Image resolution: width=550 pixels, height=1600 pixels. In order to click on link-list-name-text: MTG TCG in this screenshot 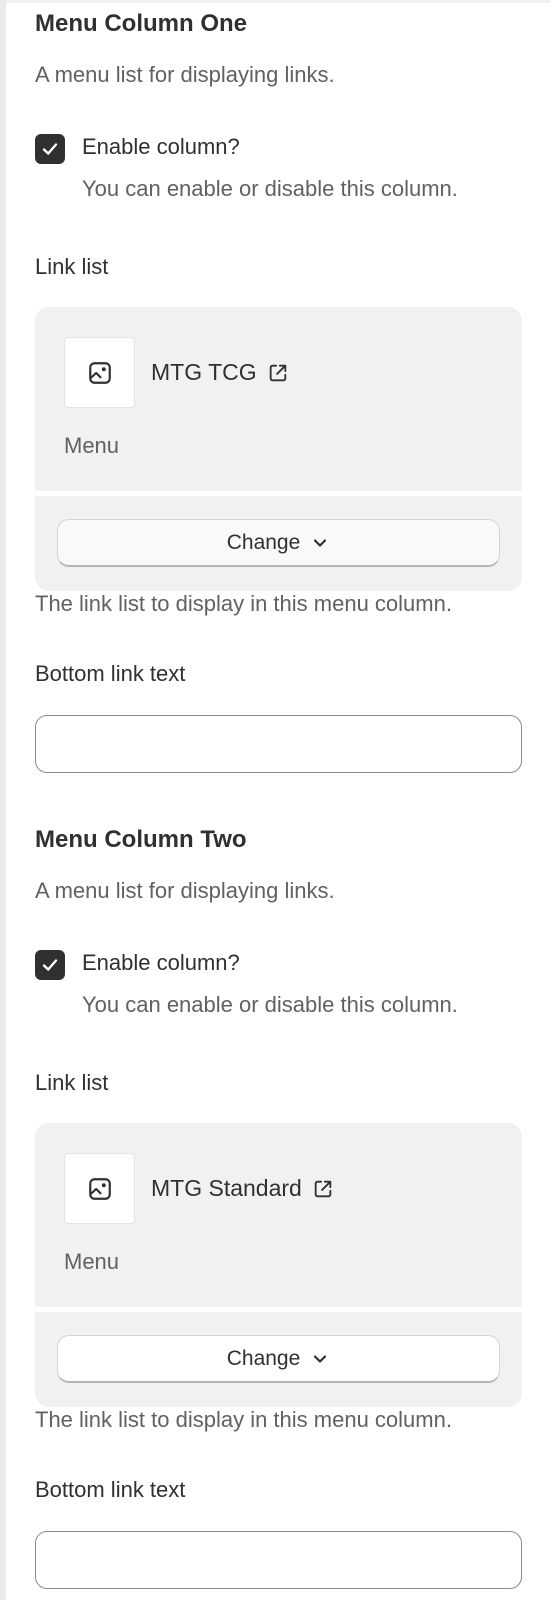, I will do `click(204, 372)`.